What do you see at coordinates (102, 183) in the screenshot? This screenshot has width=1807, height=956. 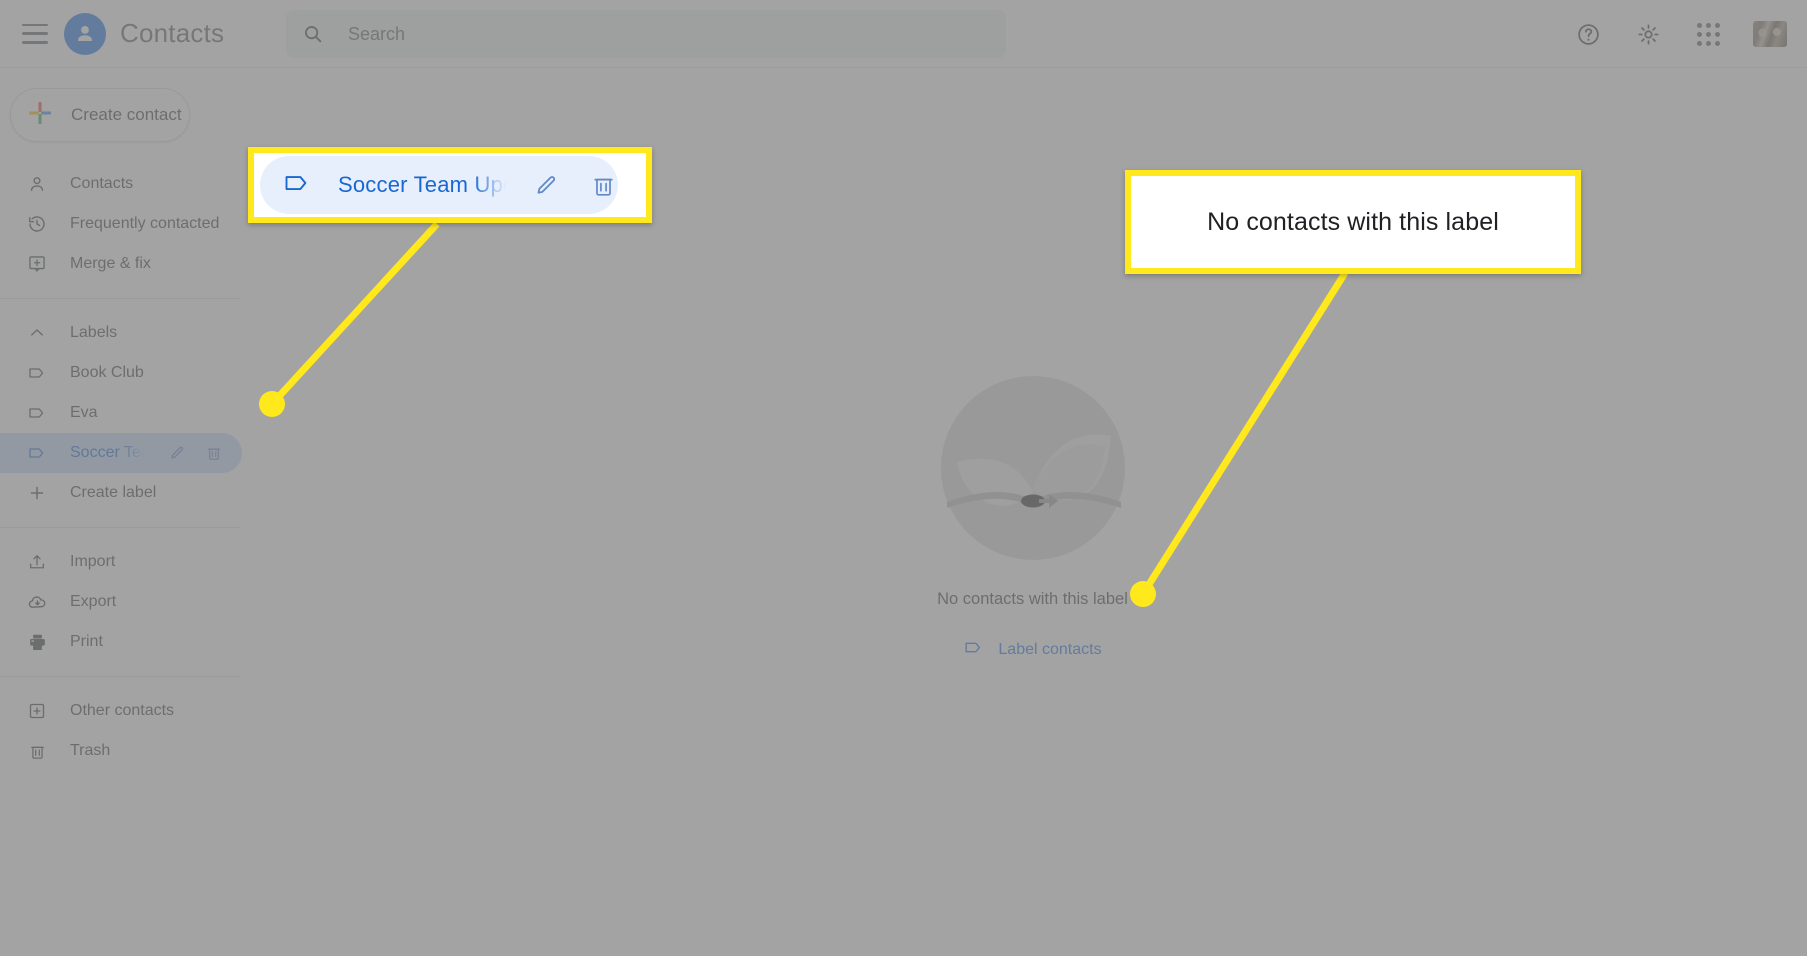 I see `sidebar-label: Contacts` at bounding box center [102, 183].